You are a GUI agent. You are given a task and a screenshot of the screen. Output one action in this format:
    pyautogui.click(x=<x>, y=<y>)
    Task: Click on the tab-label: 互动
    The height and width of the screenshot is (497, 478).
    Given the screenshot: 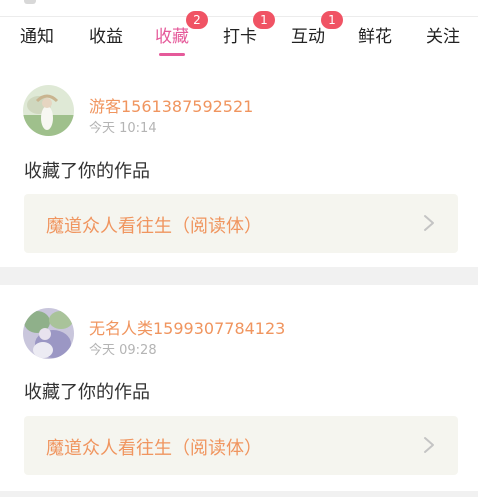 What is the action you would take?
    pyautogui.click(x=308, y=37)
    